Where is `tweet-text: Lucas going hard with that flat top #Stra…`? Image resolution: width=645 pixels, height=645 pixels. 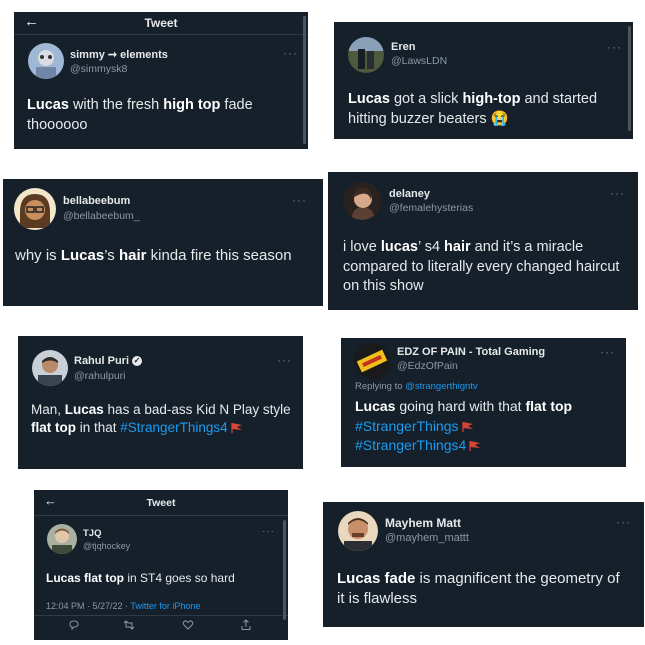 tweet-text: Lucas going hard with that flat top #Stra… is located at coordinates (486, 426).